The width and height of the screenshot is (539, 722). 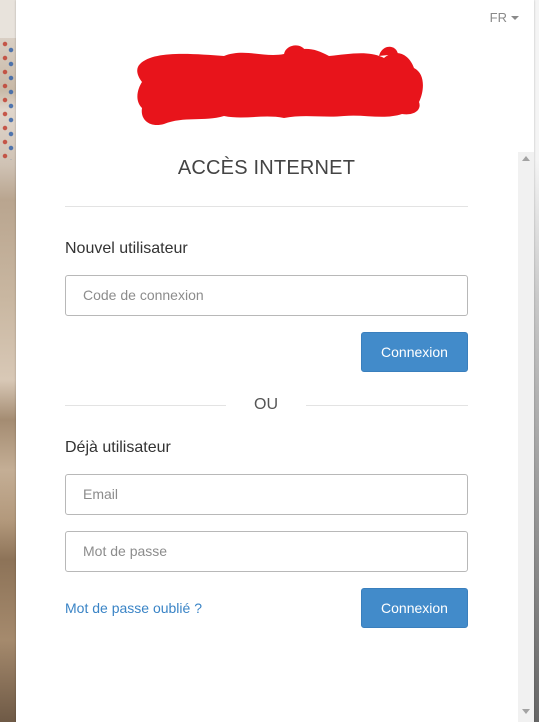 I want to click on password-input: Mot de passe, so click(x=266, y=551).